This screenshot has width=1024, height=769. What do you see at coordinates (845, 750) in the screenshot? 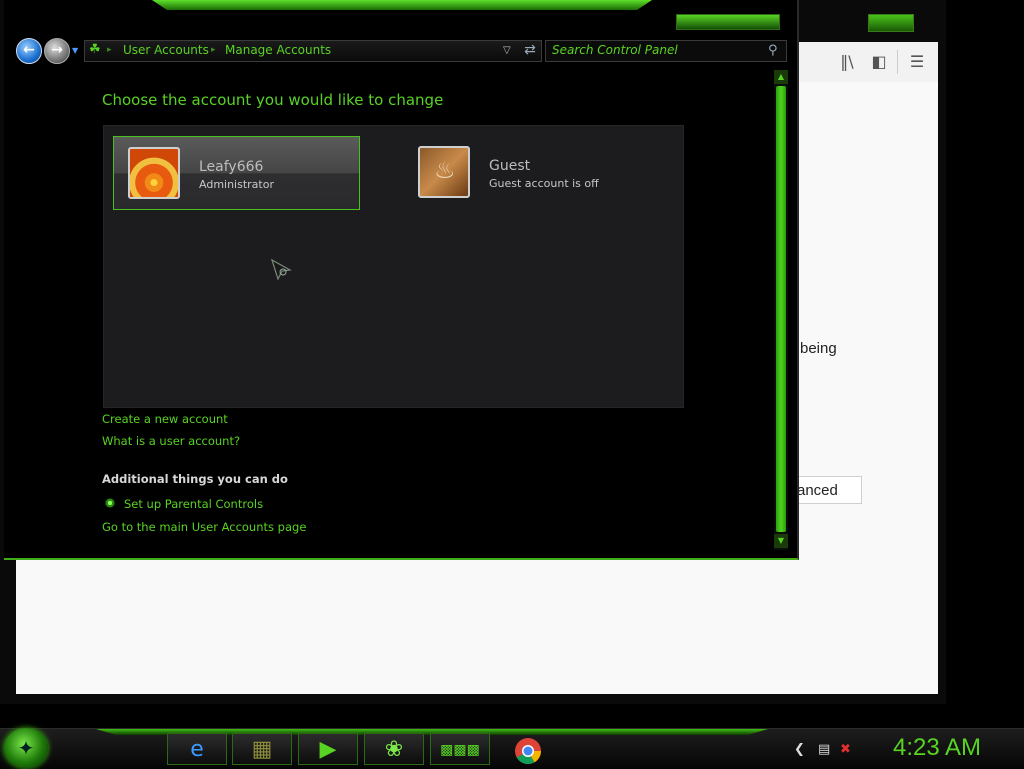
I see `volume-muted-icon: ✖` at bounding box center [845, 750].